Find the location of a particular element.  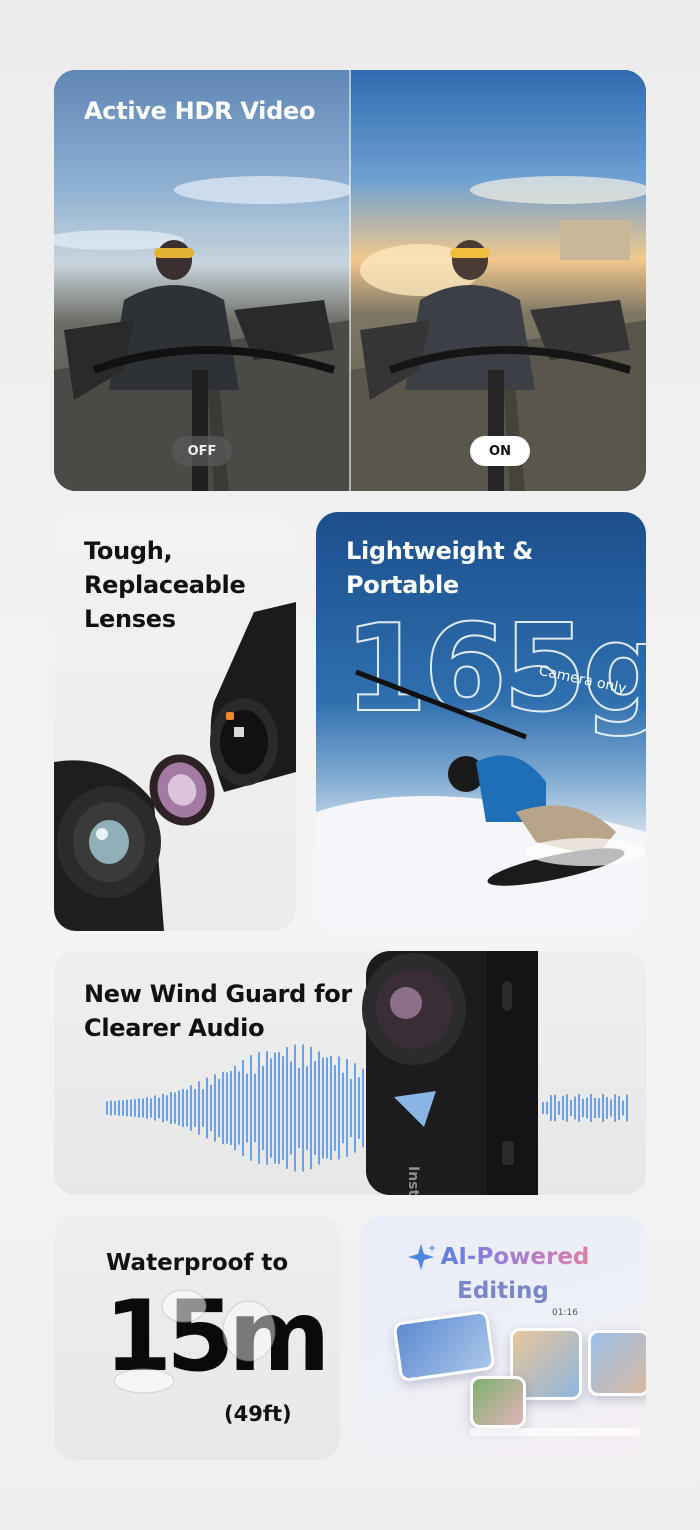

hdr-off-badge: OFF is located at coordinates (202, 451).